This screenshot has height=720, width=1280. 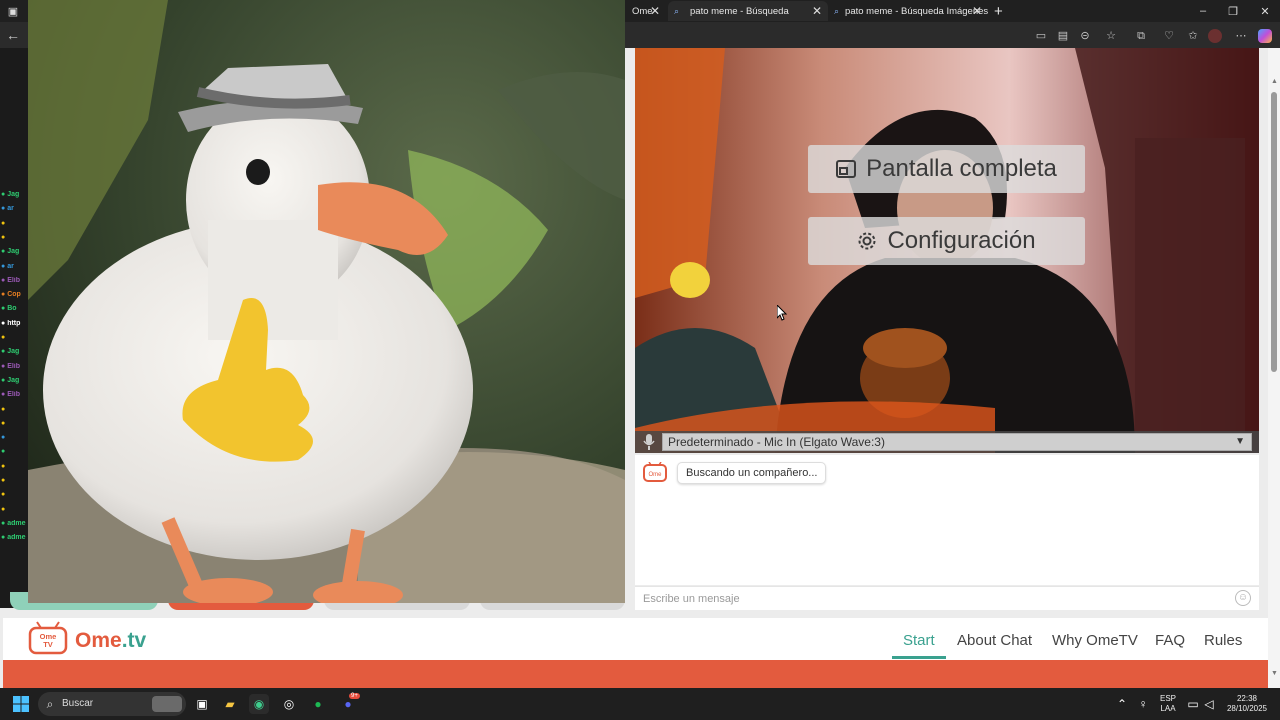 I want to click on scroll-up-icon: ▲, so click(x=1274, y=81).